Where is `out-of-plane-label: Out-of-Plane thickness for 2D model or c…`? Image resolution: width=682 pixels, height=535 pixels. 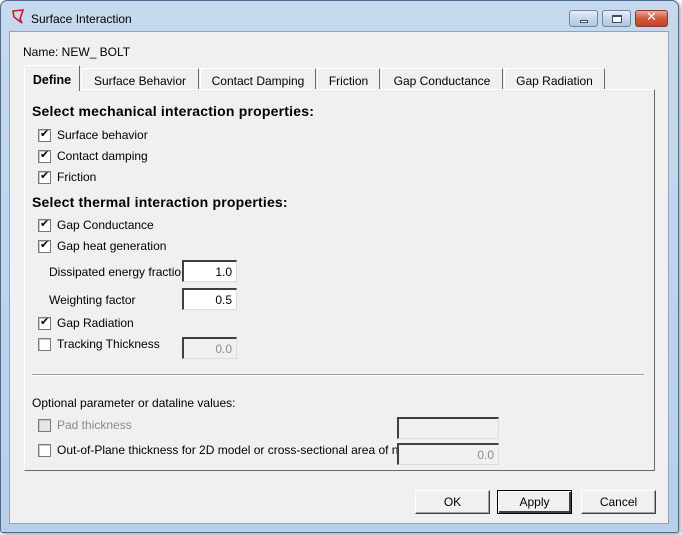 out-of-plane-label: Out-of-Plane thickness for 2D model or c… is located at coordinates (241, 450).